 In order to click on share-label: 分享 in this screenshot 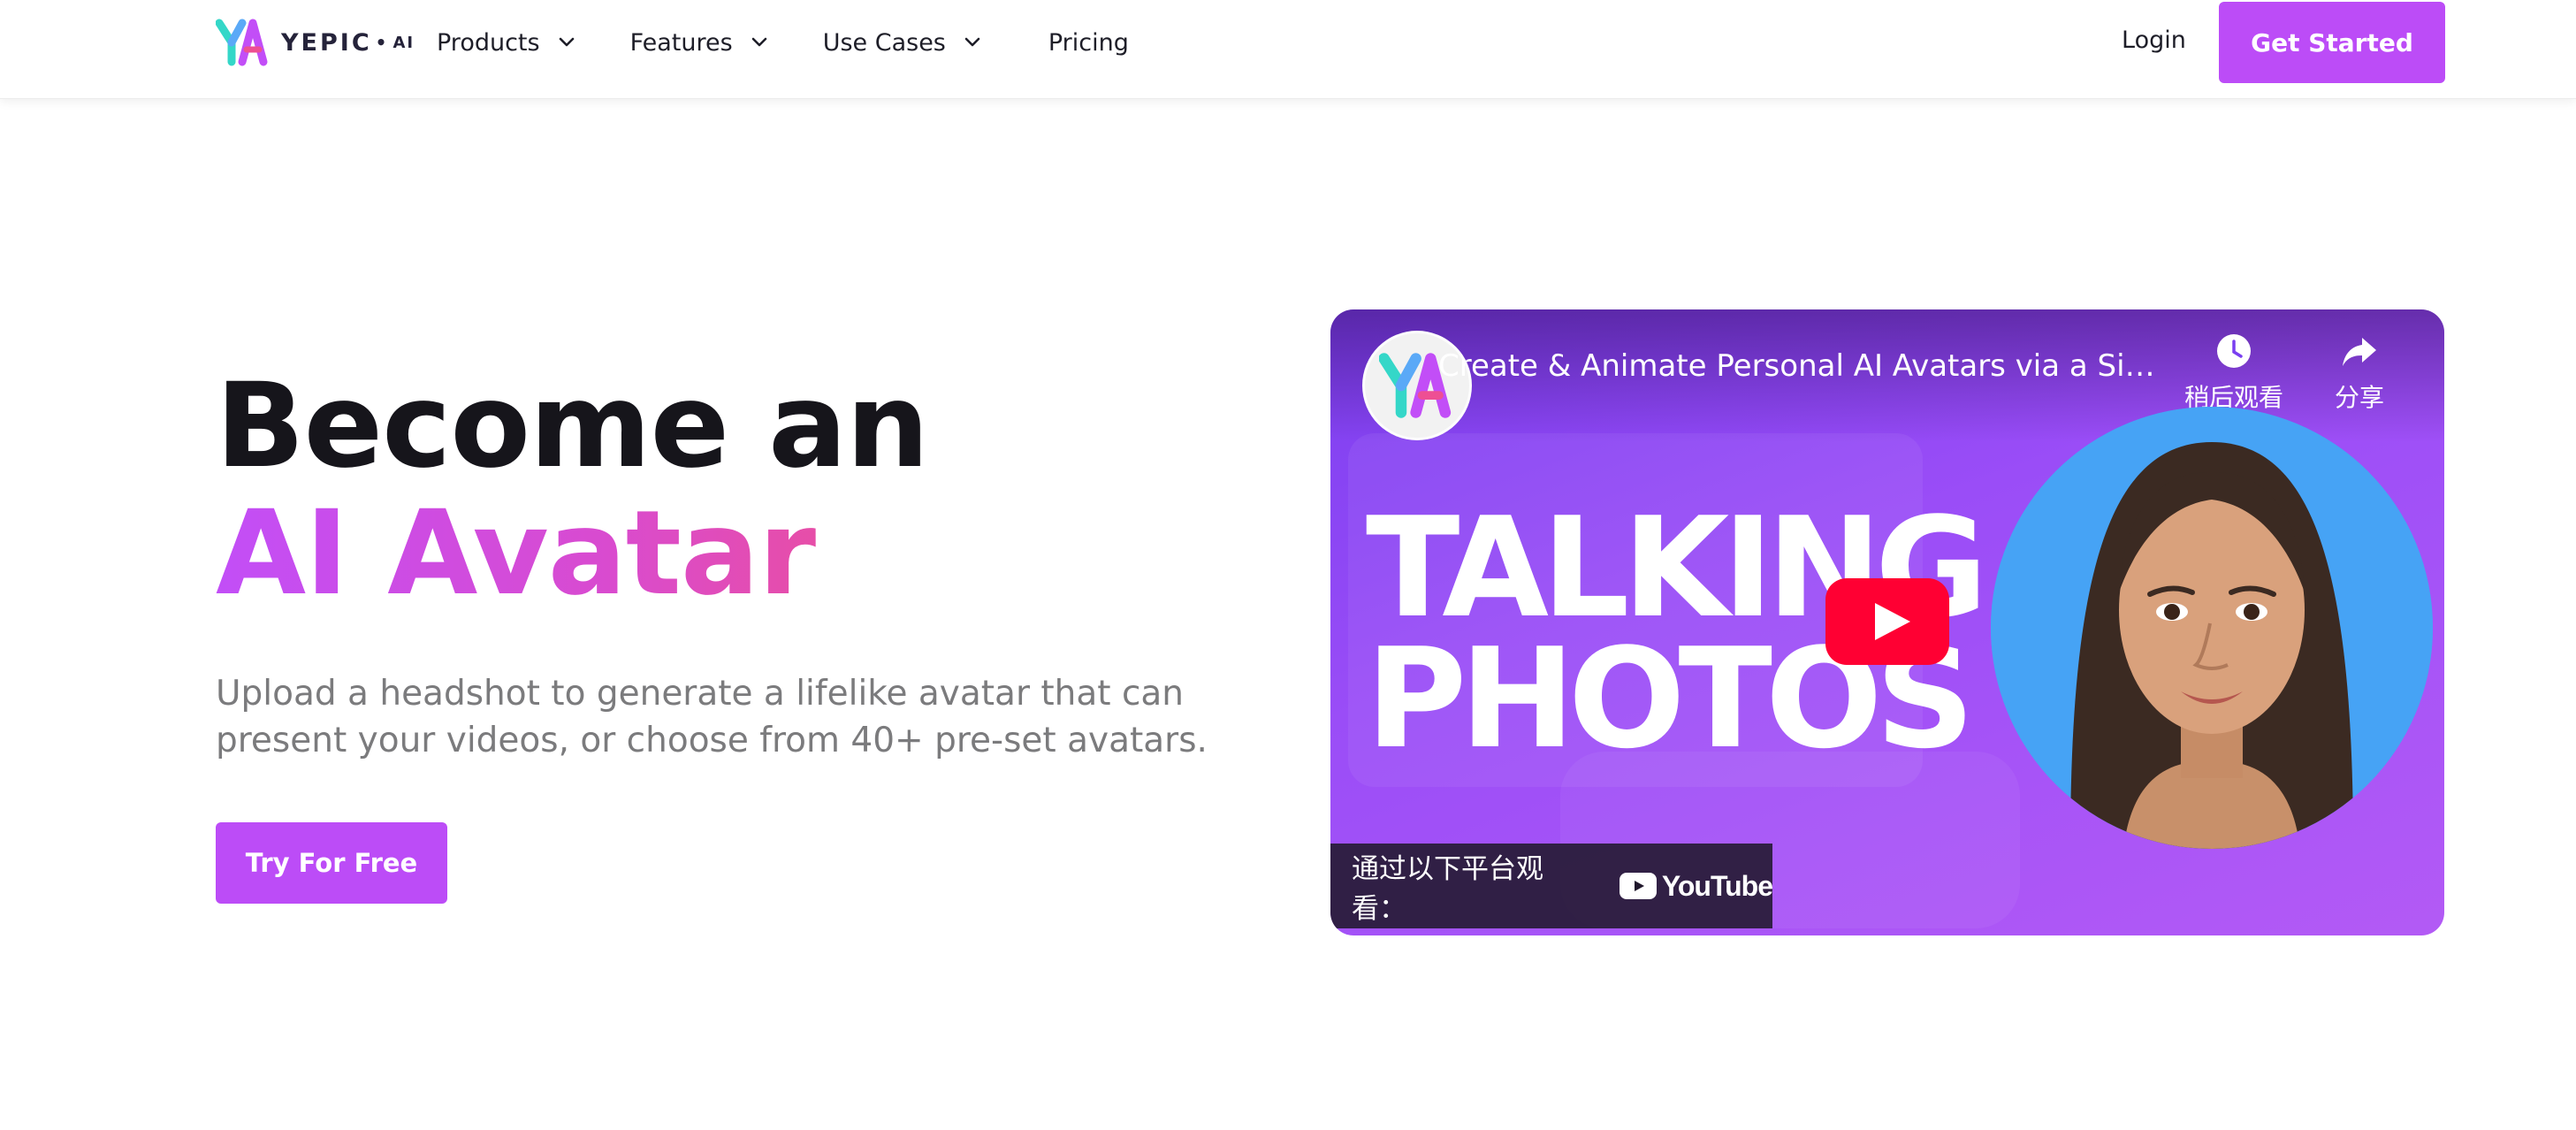, I will do `click(2360, 397)`.